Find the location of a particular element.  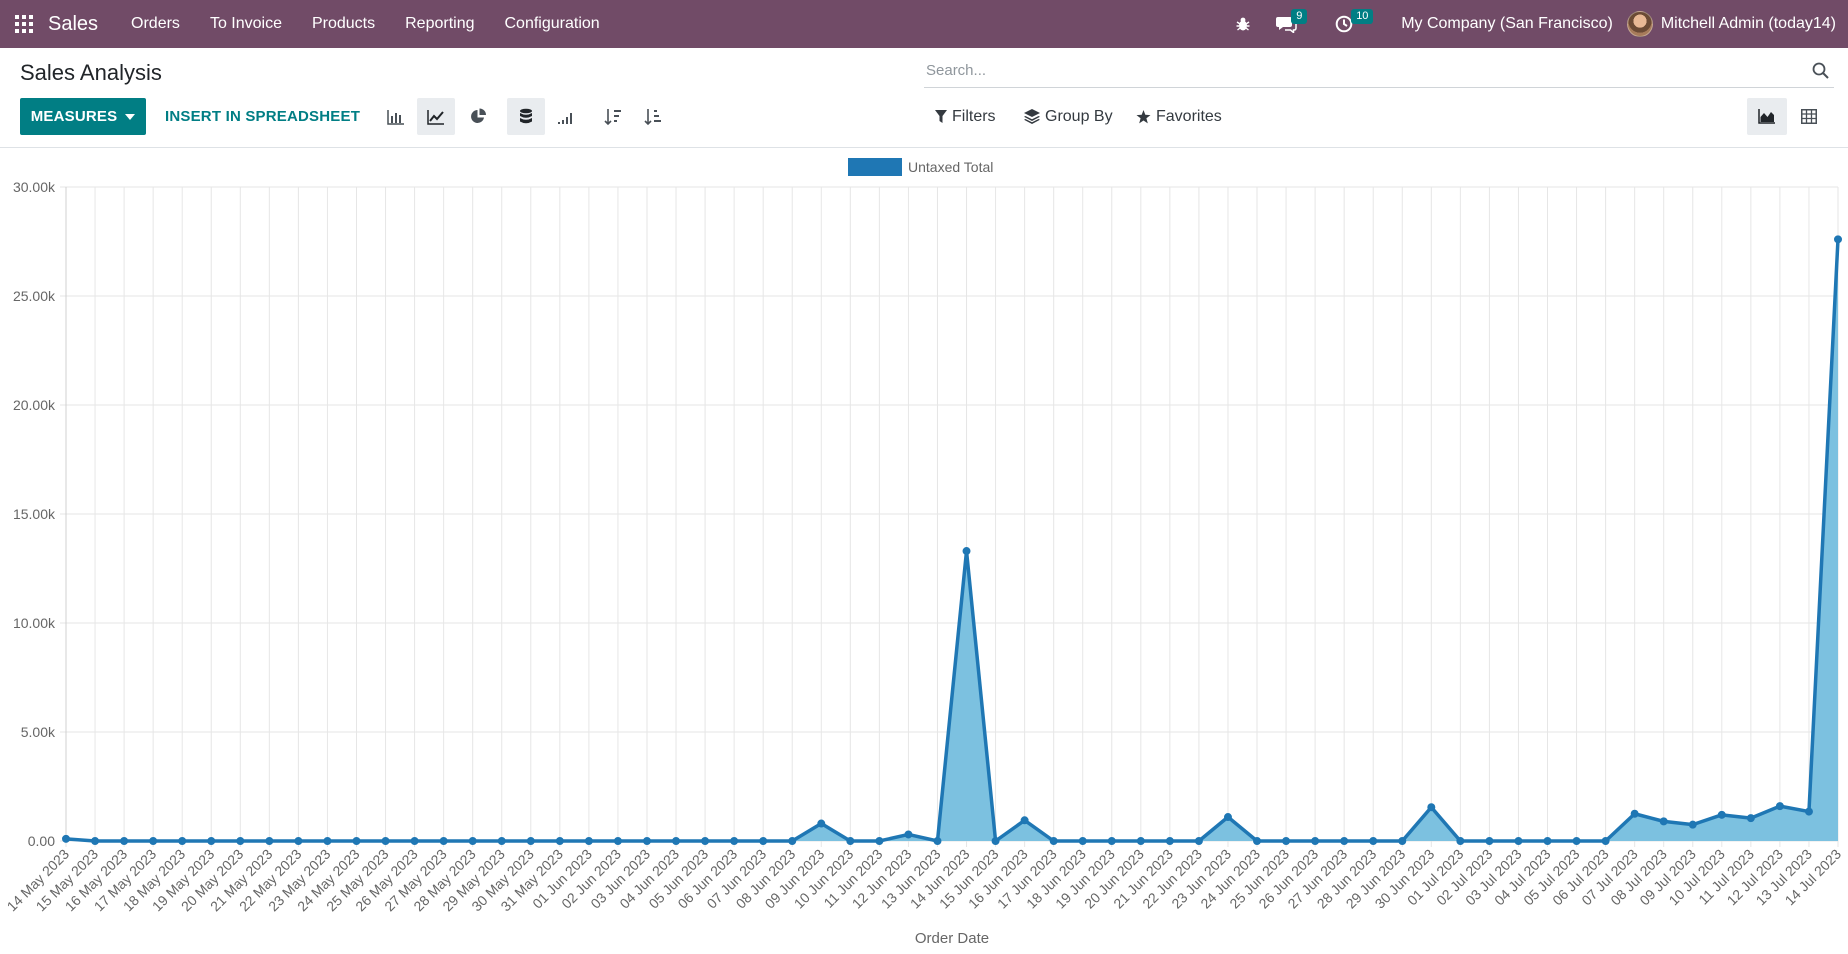

debug-bug-icon is located at coordinates (1243, 24).